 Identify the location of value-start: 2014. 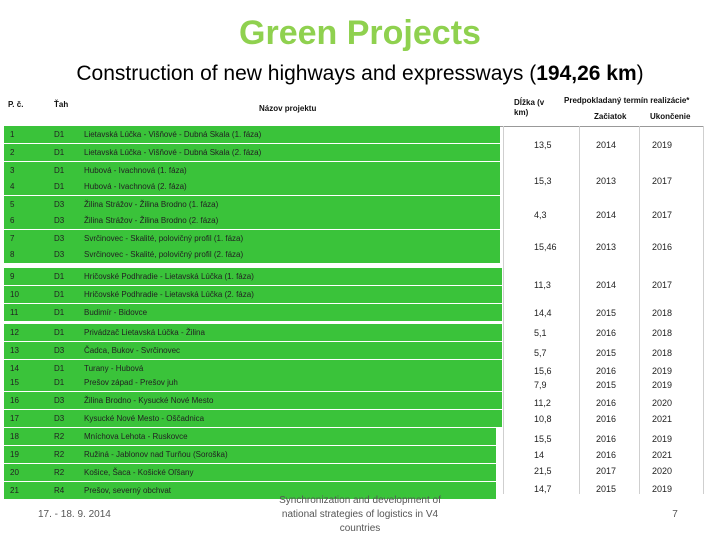
(606, 145).